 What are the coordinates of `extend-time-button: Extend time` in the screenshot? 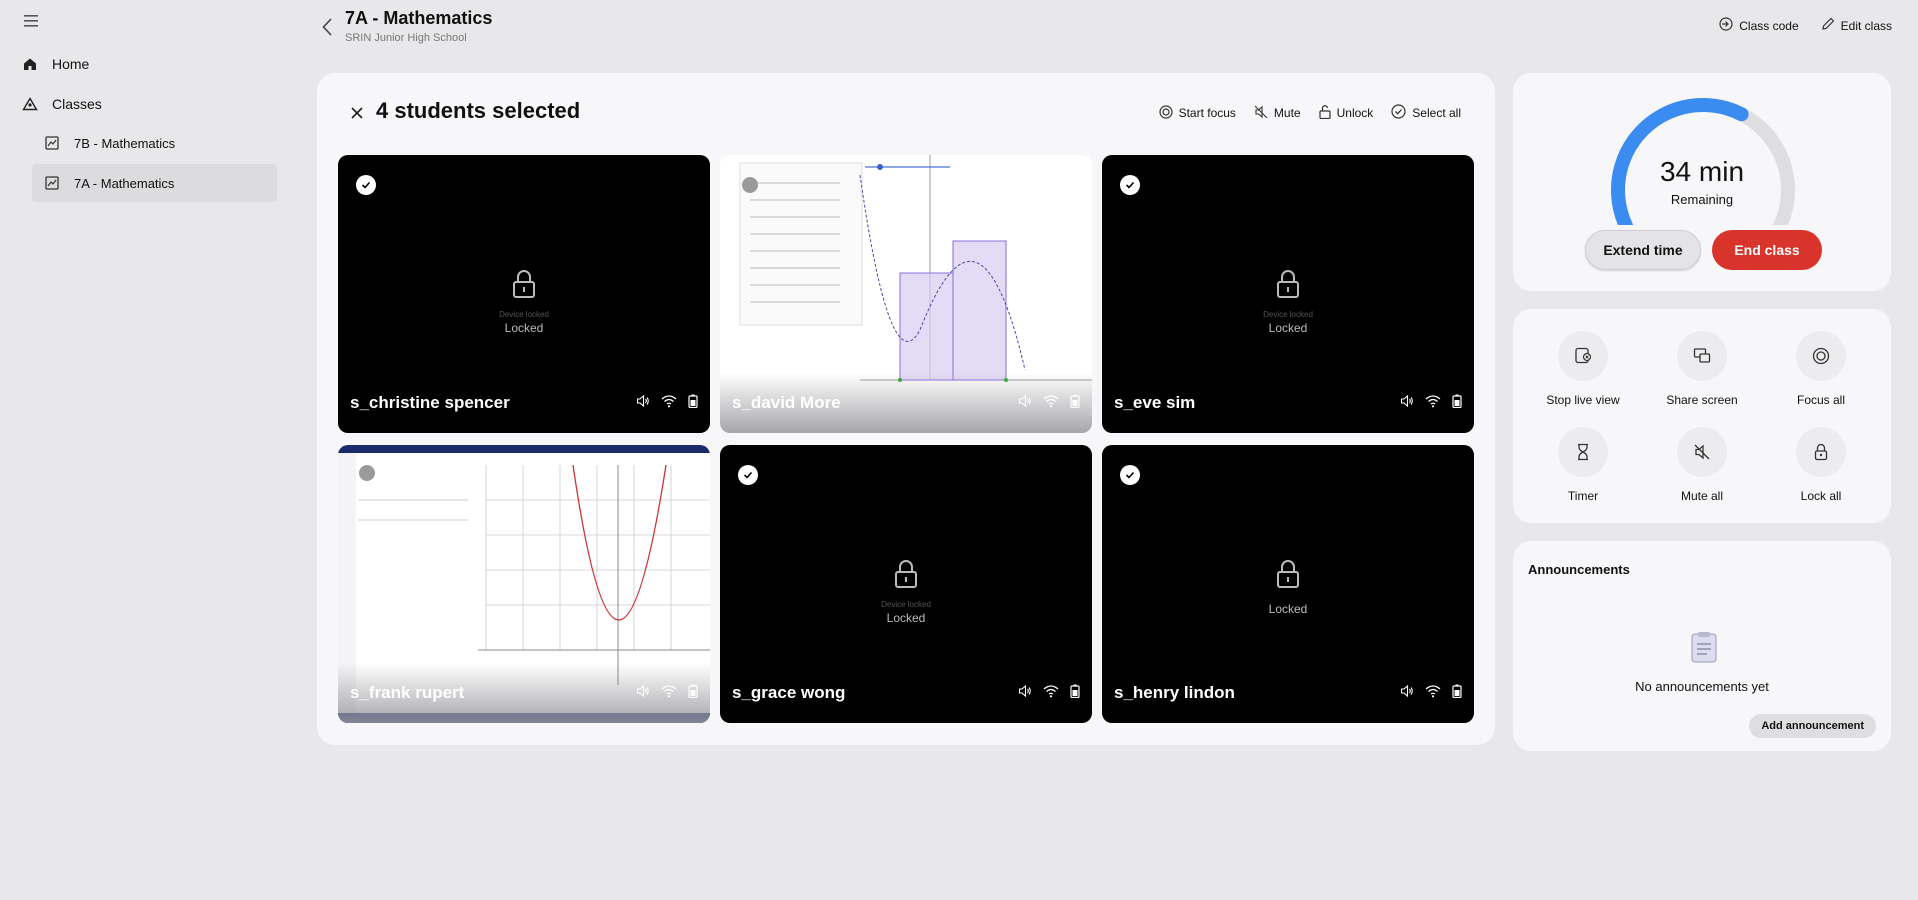 It's located at (1643, 250).